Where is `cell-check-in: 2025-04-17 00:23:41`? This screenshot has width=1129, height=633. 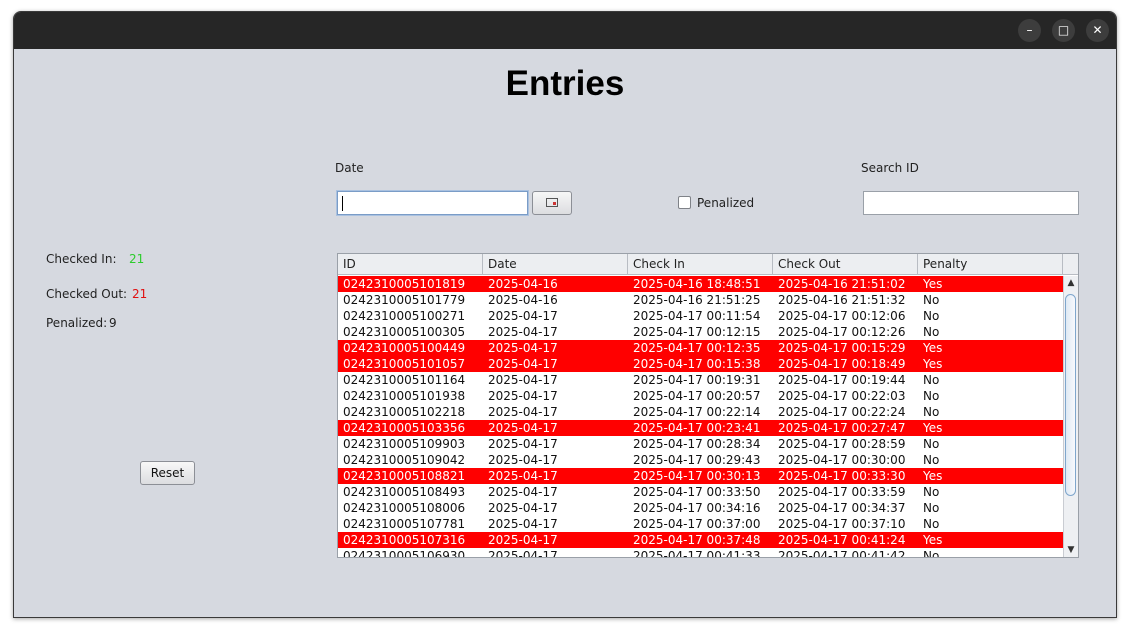
cell-check-in: 2025-04-17 00:23:41 is located at coordinates (697, 428).